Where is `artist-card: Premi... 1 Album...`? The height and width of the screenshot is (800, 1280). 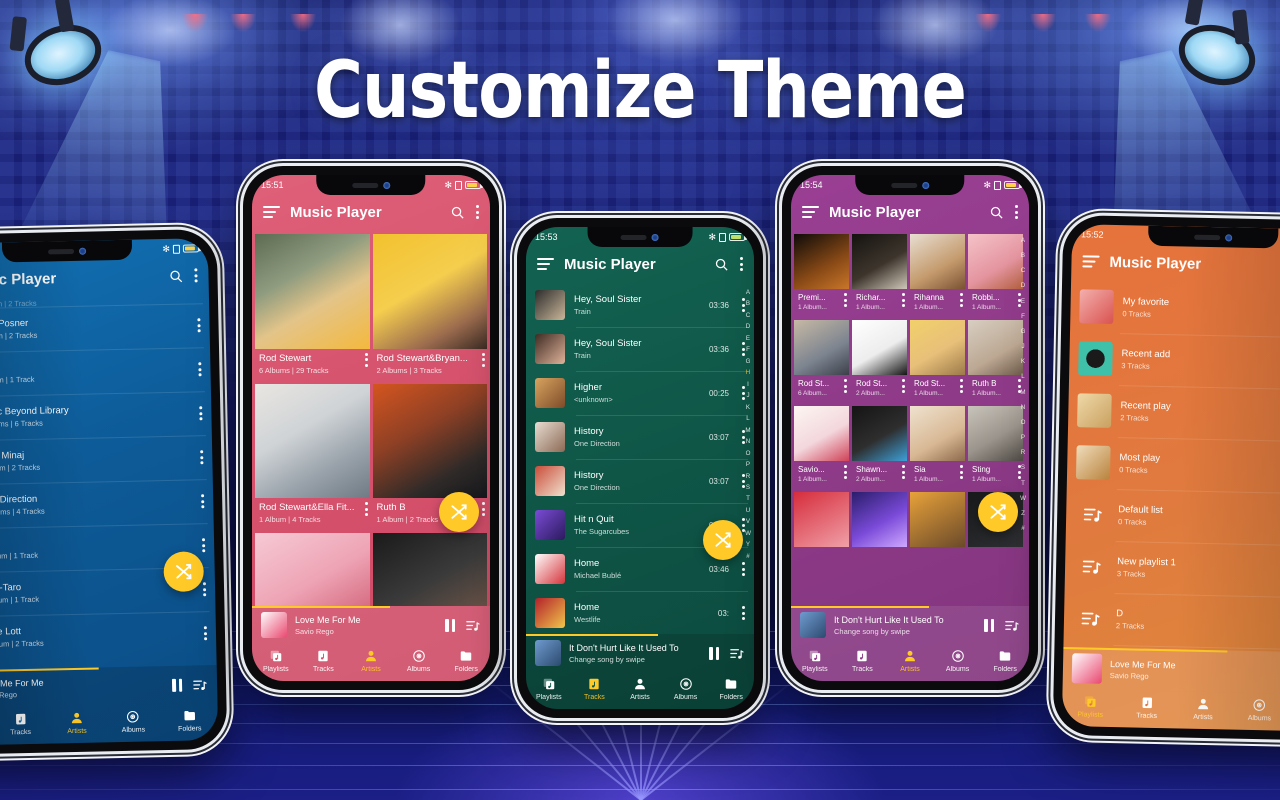
artist-card: Premi... 1 Album... is located at coordinates (821, 275).